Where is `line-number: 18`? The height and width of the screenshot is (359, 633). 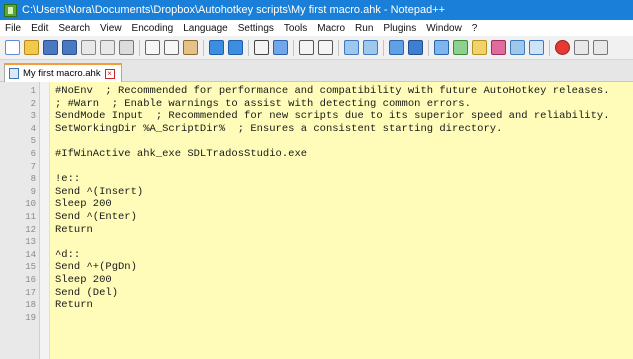 line-number: 18 is located at coordinates (30, 305).